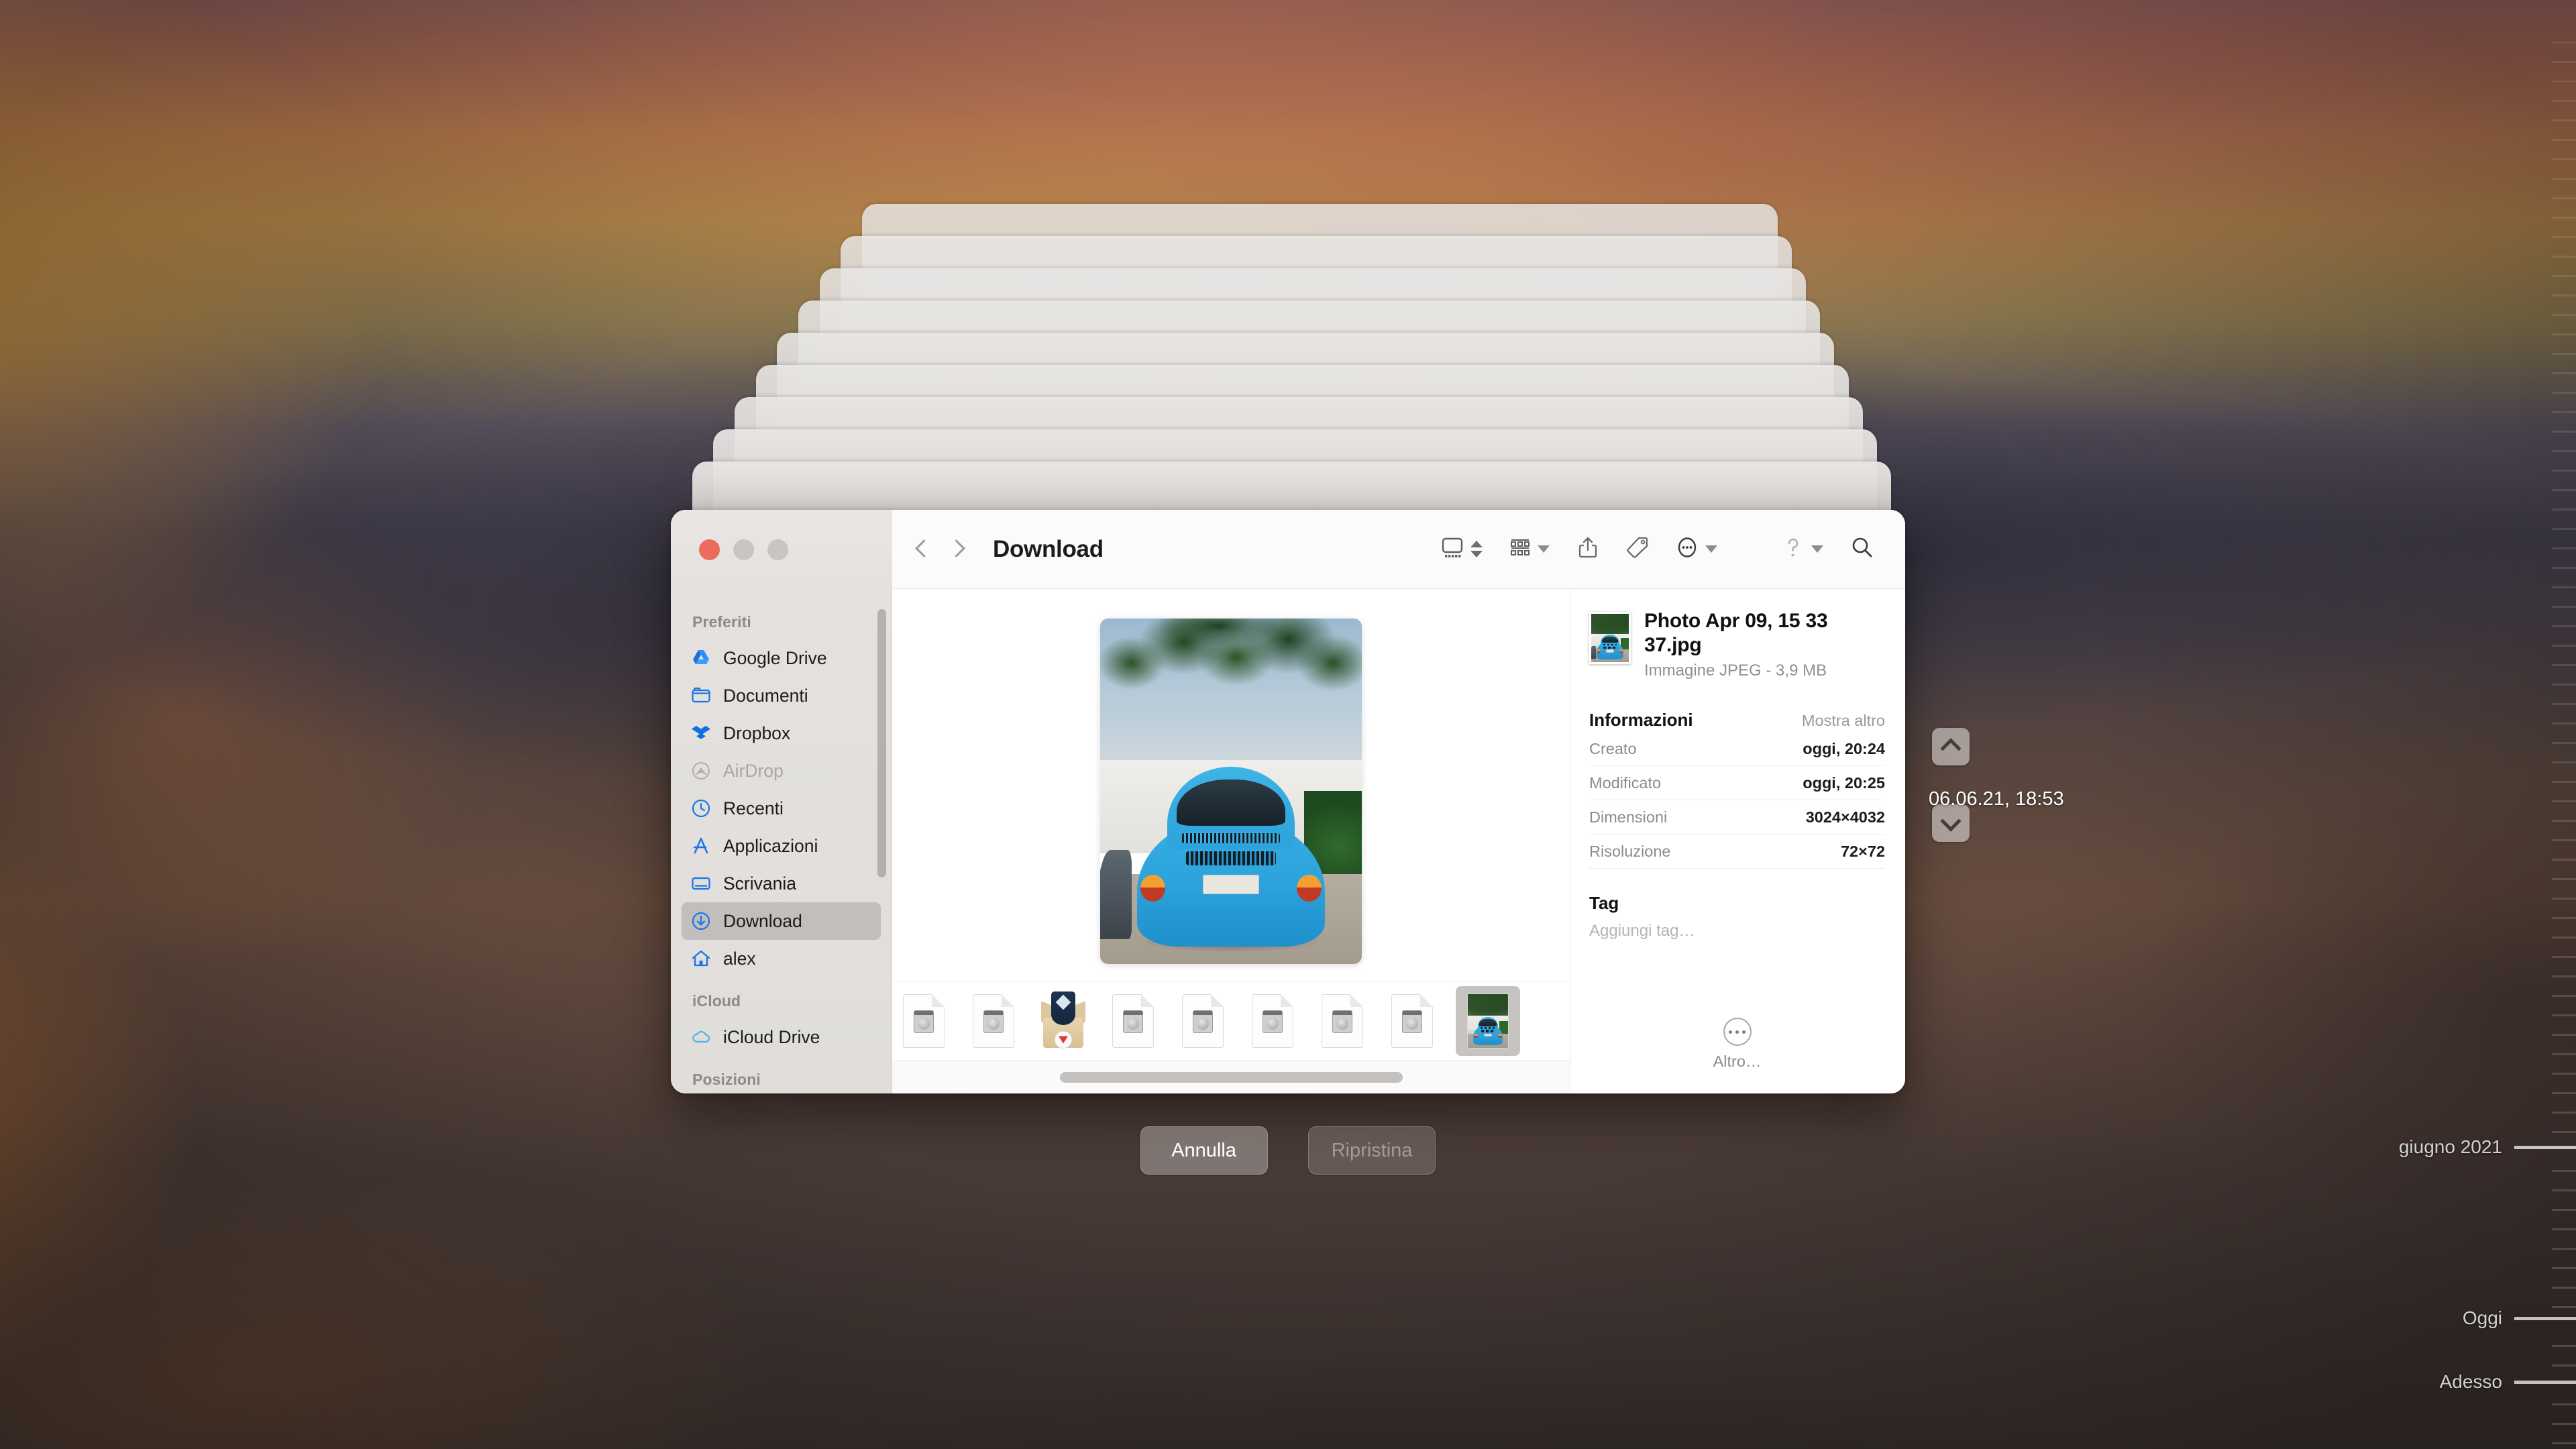 The width and height of the screenshot is (2576, 1449). I want to click on time-machine-timeline: giugno 2021 Oggi Adesso, so click(2487, 724).